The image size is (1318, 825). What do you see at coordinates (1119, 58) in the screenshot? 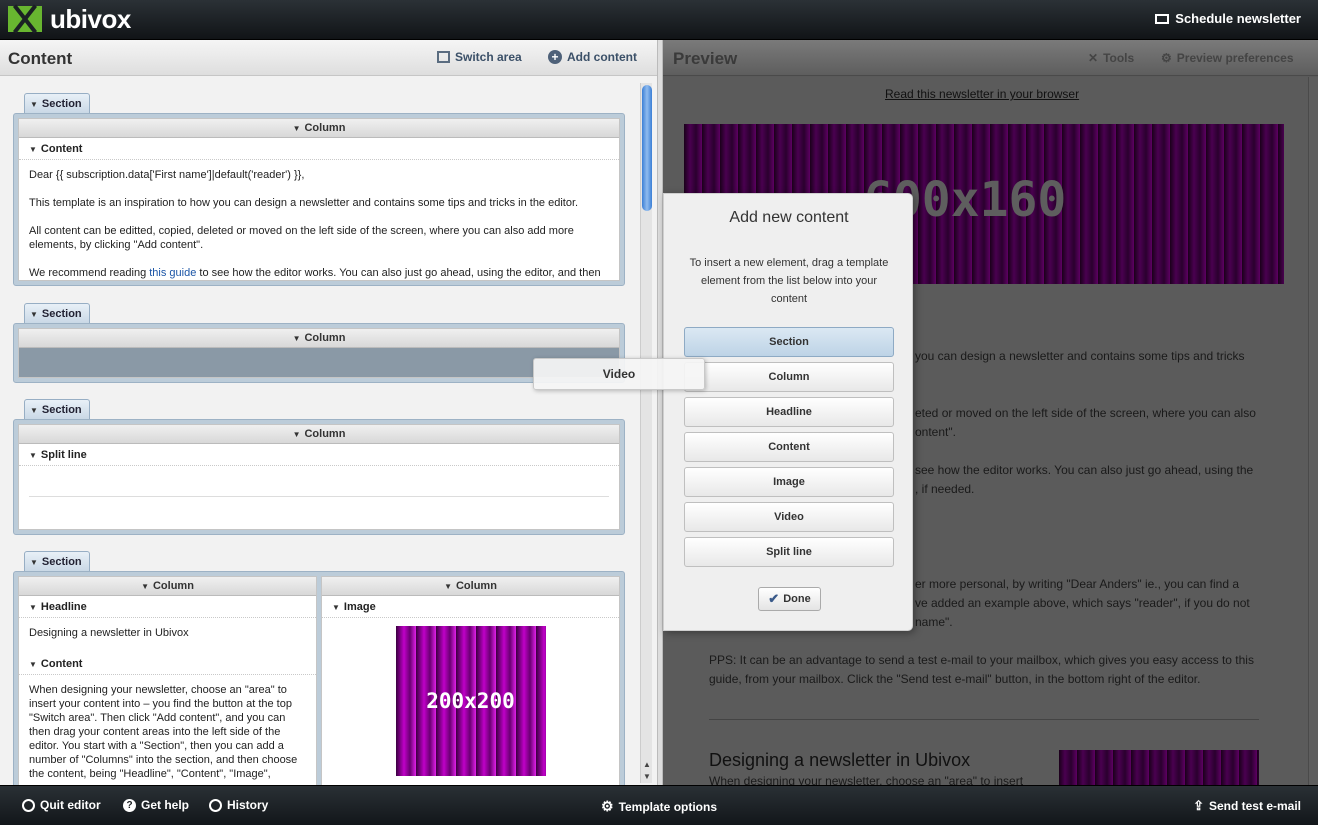
I see `tools-label: Tools` at bounding box center [1119, 58].